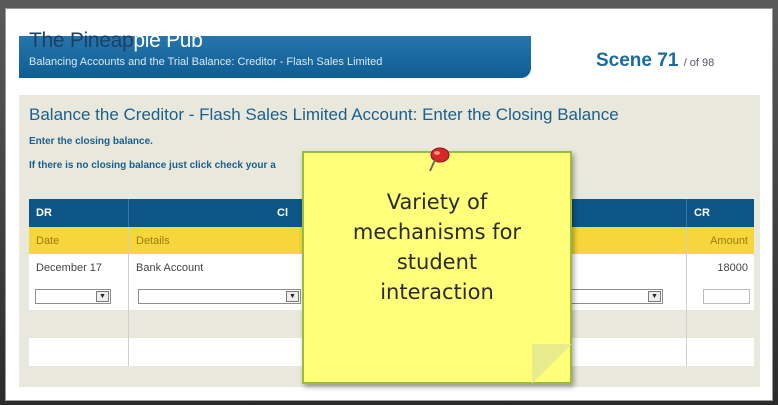  What do you see at coordinates (726, 296) in the screenshot?
I see `closing-balance-input` at bounding box center [726, 296].